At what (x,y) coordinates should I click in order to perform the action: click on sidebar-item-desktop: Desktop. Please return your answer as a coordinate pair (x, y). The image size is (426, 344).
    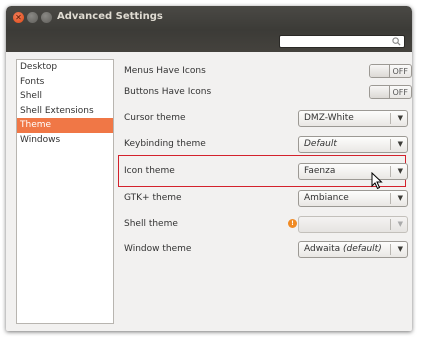
    Looking at the image, I should click on (65, 67).